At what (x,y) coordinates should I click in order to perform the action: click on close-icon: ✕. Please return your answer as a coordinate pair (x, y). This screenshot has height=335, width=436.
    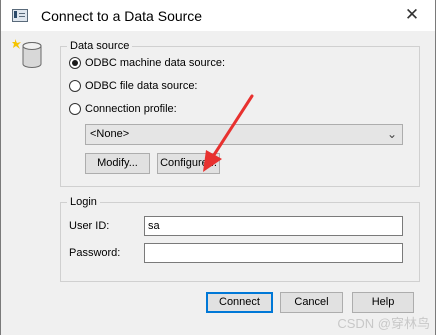
    Looking at the image, I should click on (412, 15).